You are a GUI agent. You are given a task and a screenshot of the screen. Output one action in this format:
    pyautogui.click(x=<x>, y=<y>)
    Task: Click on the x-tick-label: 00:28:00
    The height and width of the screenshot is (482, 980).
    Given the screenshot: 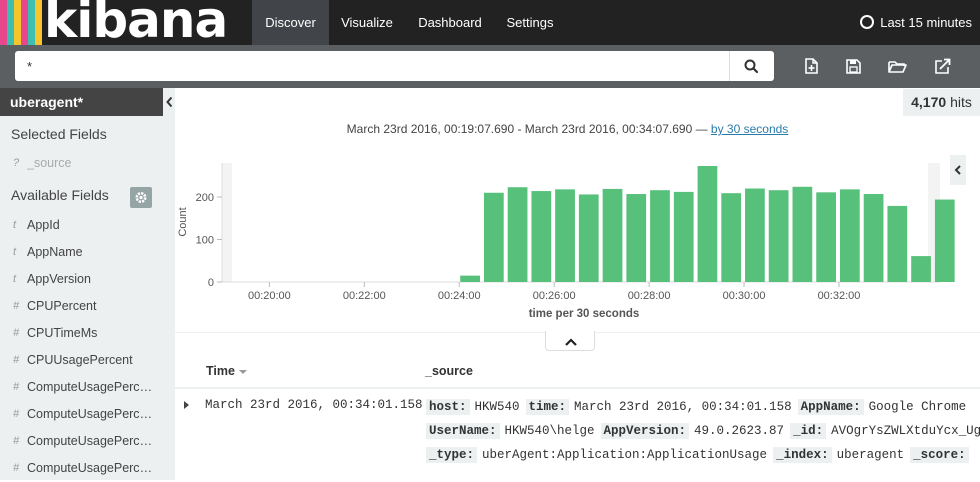 What is the action you would take?
    pyautogui.click(x=649, y=296)
    